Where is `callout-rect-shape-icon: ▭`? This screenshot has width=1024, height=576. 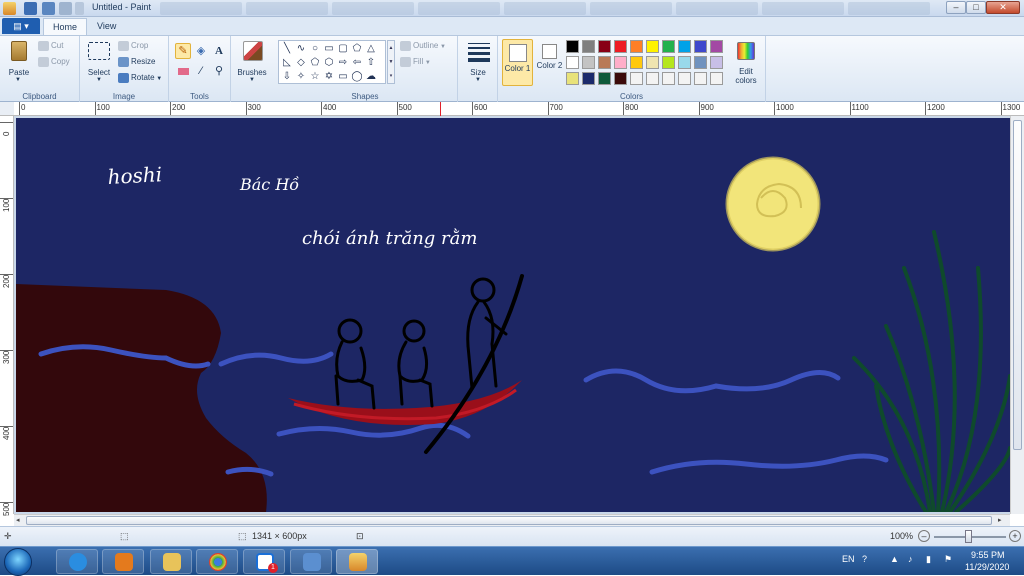
callout-rect-shape-icon: ▭ is located at coordinates (343, 77).